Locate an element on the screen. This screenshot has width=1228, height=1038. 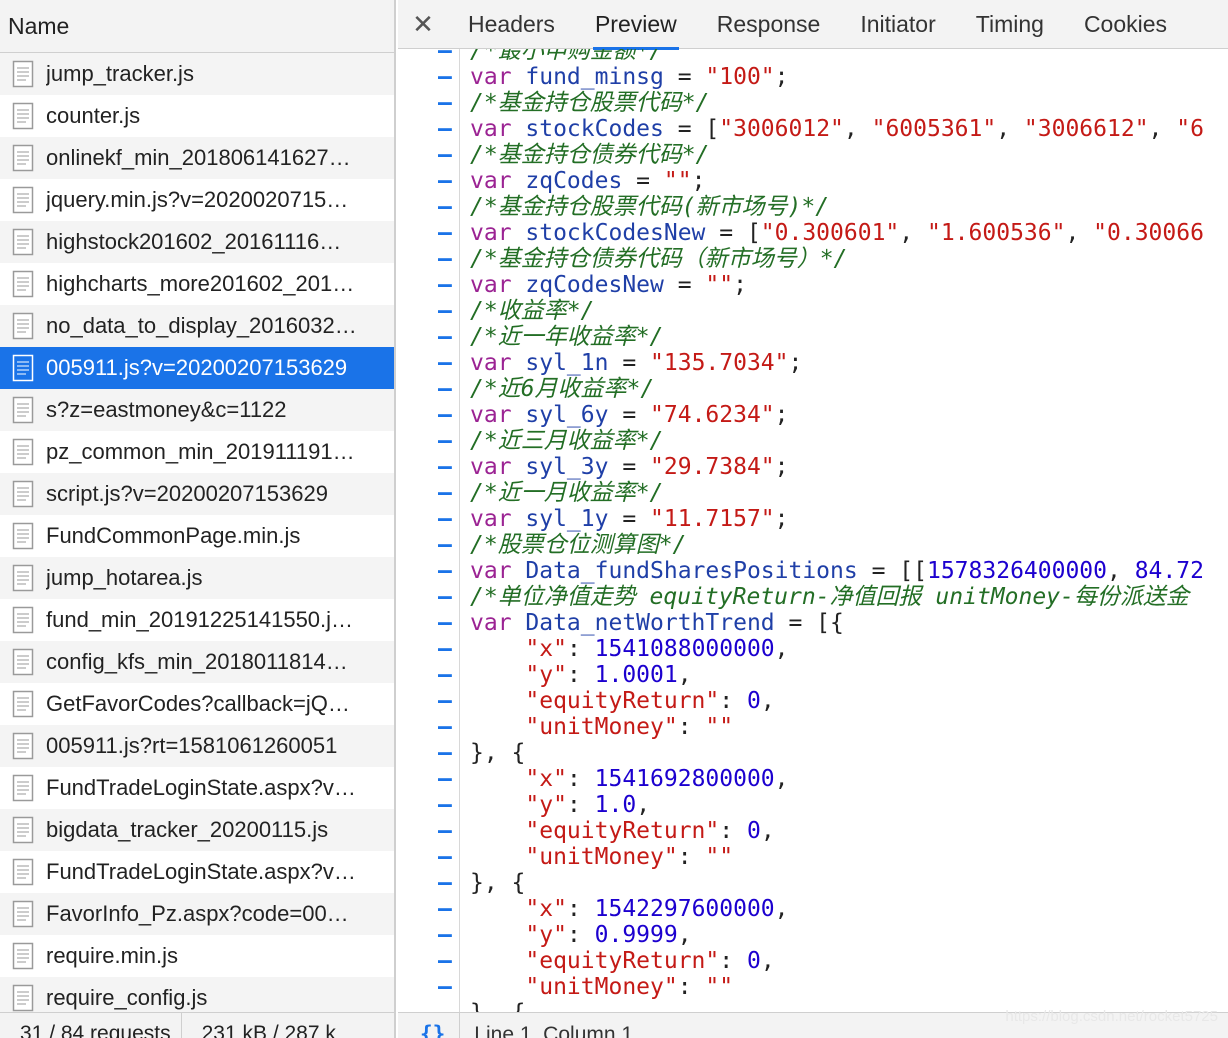
close-icon: ✕ is located at coordinates (423, 24).